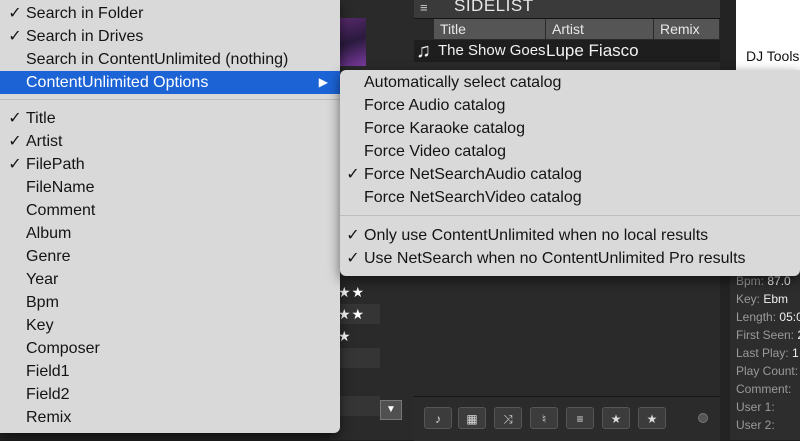 This screenshot has width=800, height=441. What do you see at coordinates (762, 299) in the screenshot?
I see `info-key: Key: Ebm` at bounding box center [762, 299].